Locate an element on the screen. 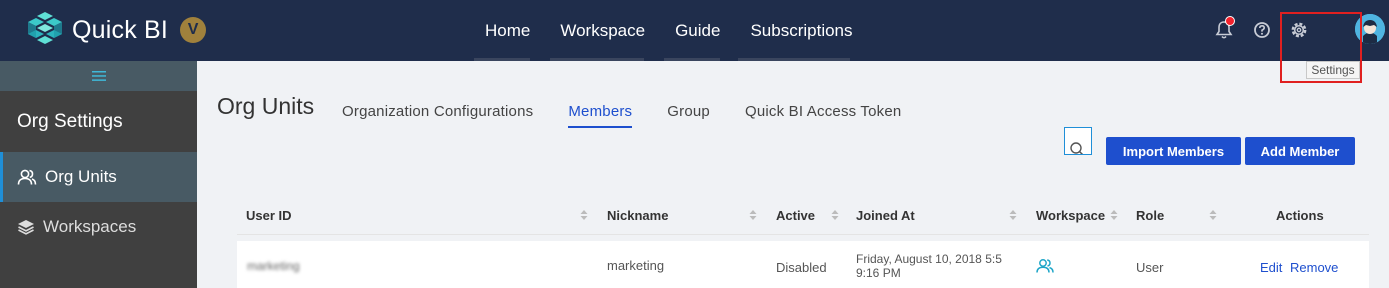 The image size is (1389, 288). cell-active: Disabled is located at coordinates (801, 267).